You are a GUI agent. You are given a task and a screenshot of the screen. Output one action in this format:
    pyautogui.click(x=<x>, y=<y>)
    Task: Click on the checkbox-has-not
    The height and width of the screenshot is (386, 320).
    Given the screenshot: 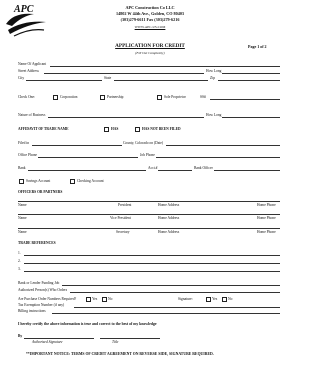 What is the action you would take?
    pyautogui.click(x=137, y=129)
    